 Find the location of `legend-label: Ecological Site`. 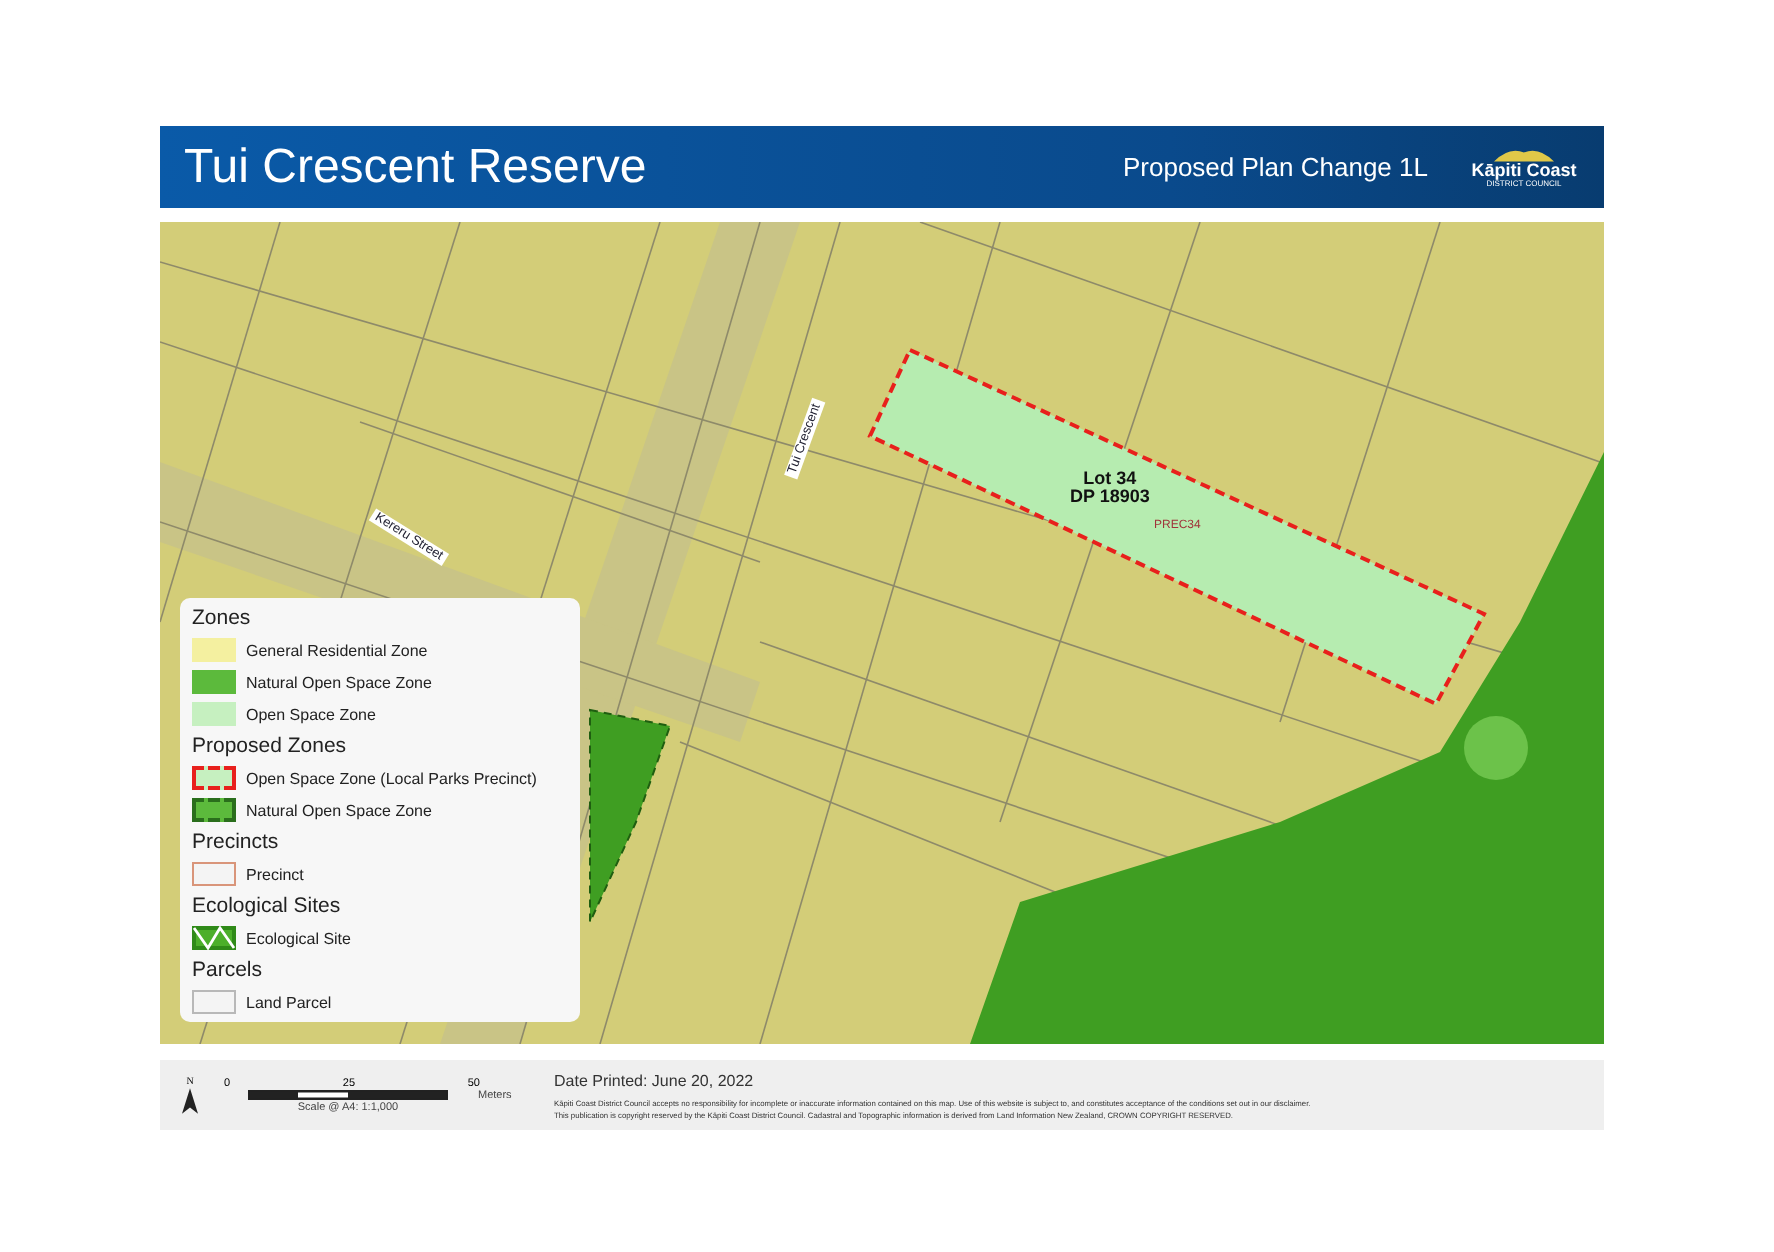

legend-label: Ecological Site is located at coordinates (298, 938).